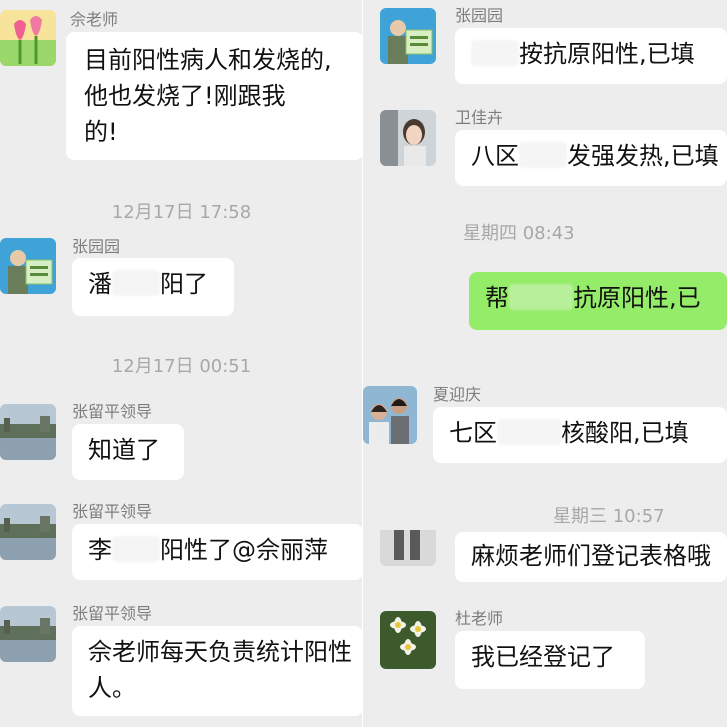  I want to click on message-text: 七区, so click(473, 433).